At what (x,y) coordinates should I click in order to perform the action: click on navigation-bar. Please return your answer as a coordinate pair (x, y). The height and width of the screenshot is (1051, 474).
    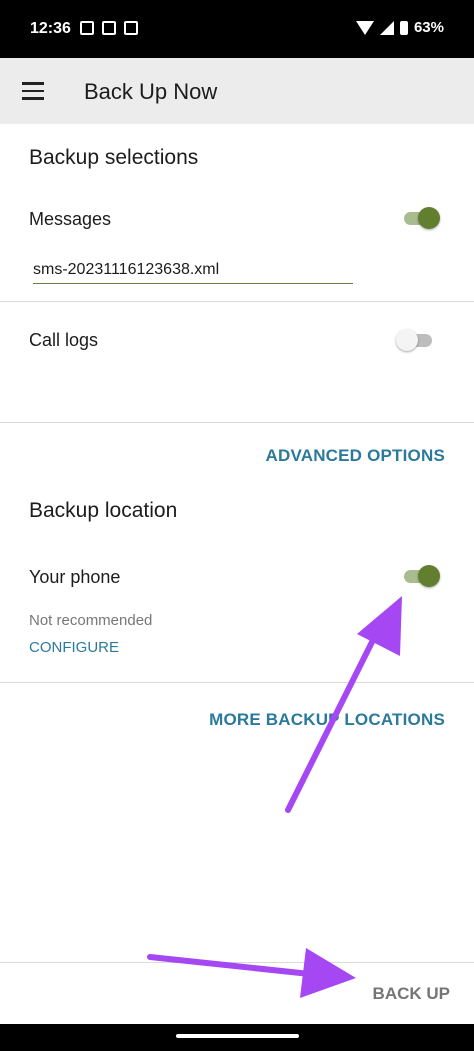
    Looking at the image, I should click on (237, 1037).